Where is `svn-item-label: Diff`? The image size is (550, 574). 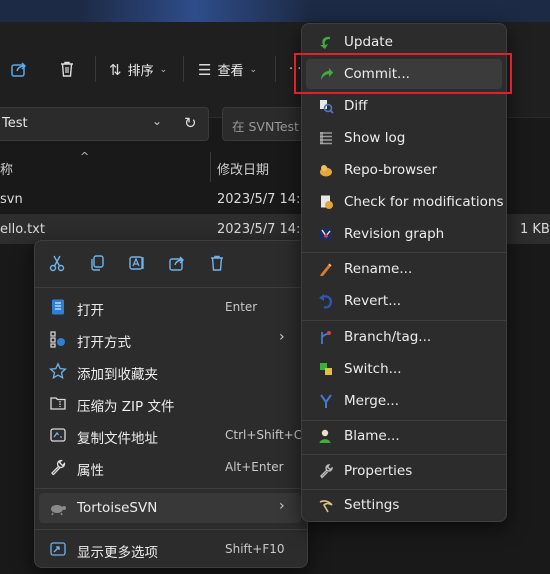 svn-item-label: Diff is located at coordinates (356, 106).